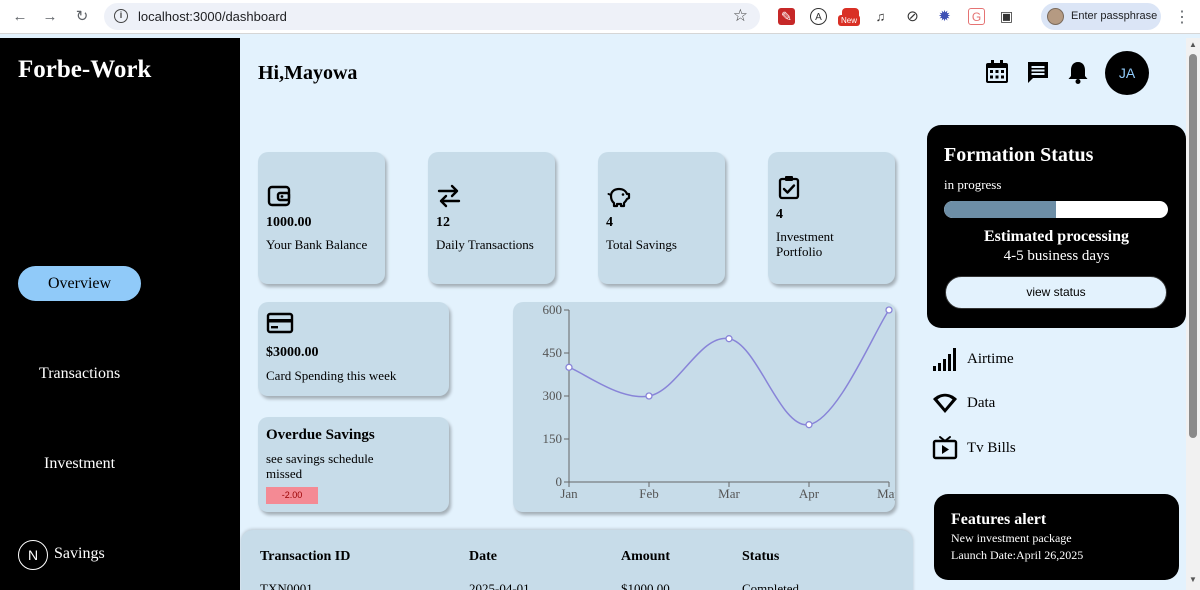  I want to click on browser-menu-icon: ⋮, so click(1182, 17).